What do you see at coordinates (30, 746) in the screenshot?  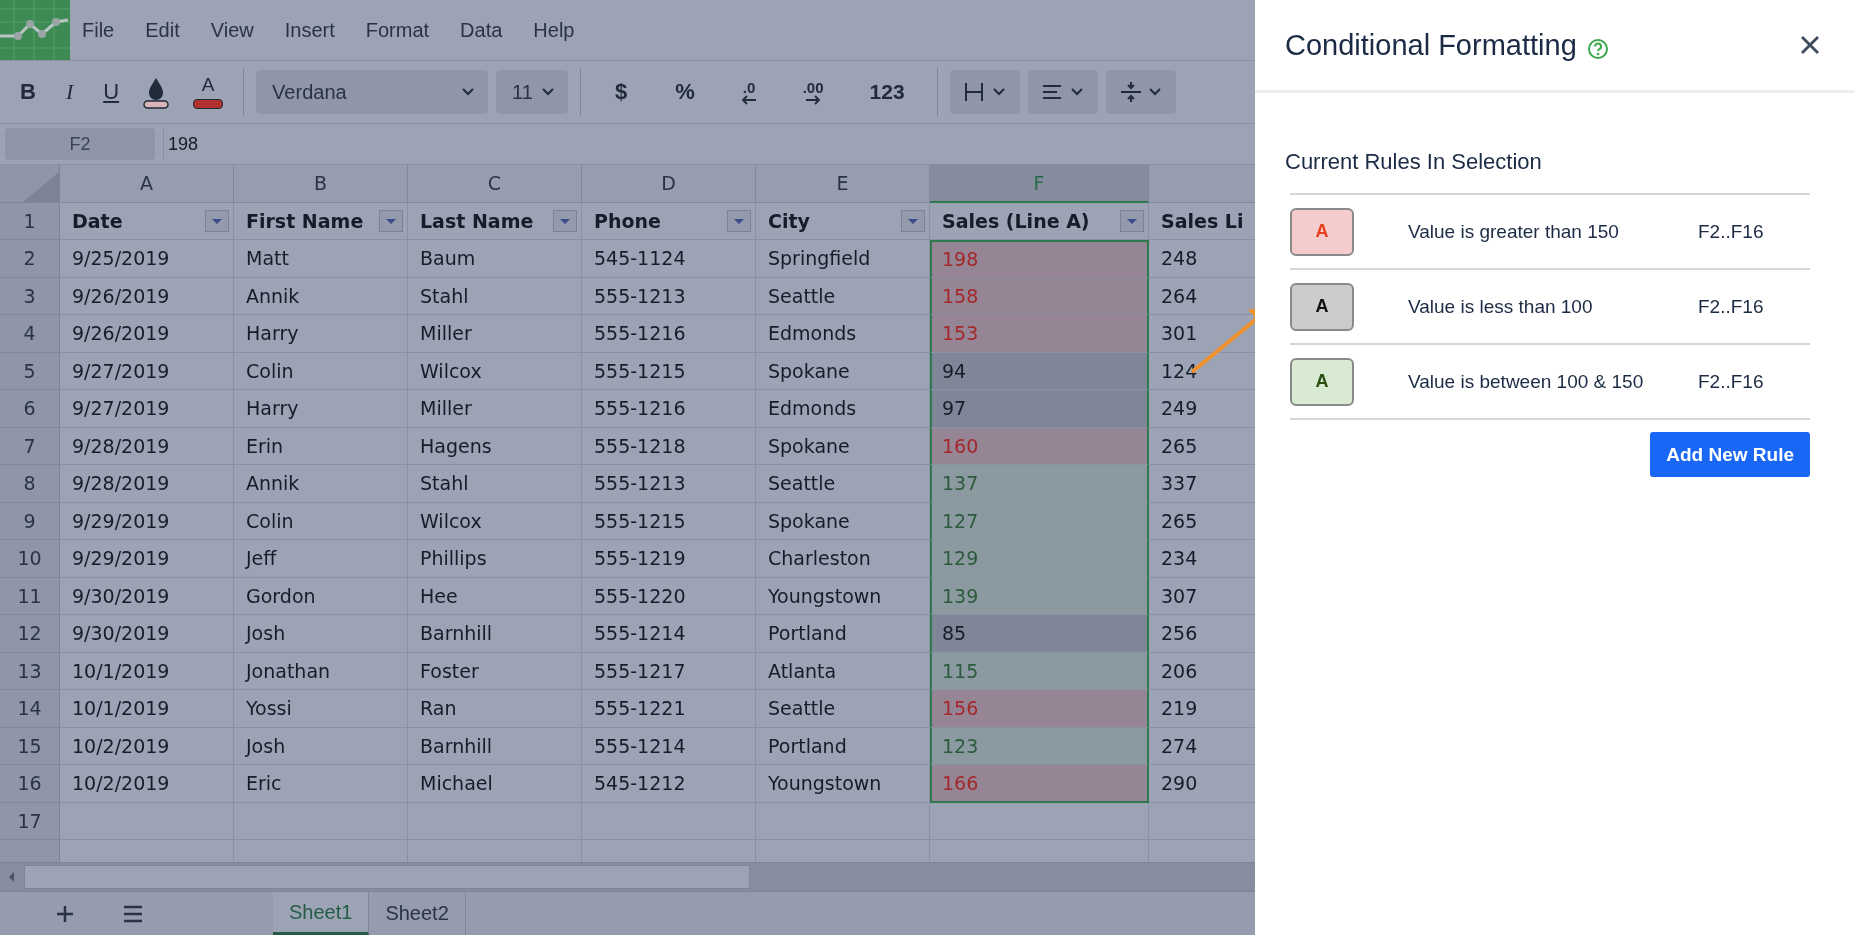 I see `row-number: 15` at bounding box center [30, 746].